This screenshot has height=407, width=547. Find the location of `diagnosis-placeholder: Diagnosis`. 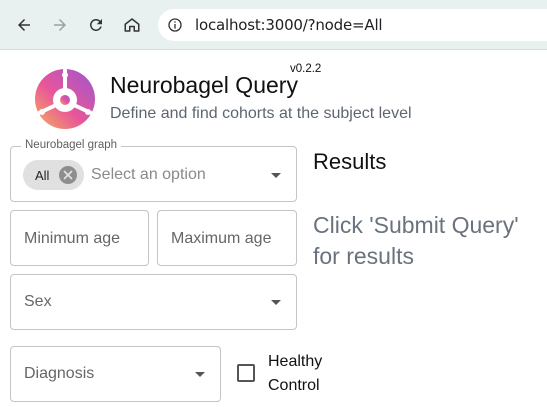

diagnosis-placeholder: Diagnosis is located at coordinates (59, 373).